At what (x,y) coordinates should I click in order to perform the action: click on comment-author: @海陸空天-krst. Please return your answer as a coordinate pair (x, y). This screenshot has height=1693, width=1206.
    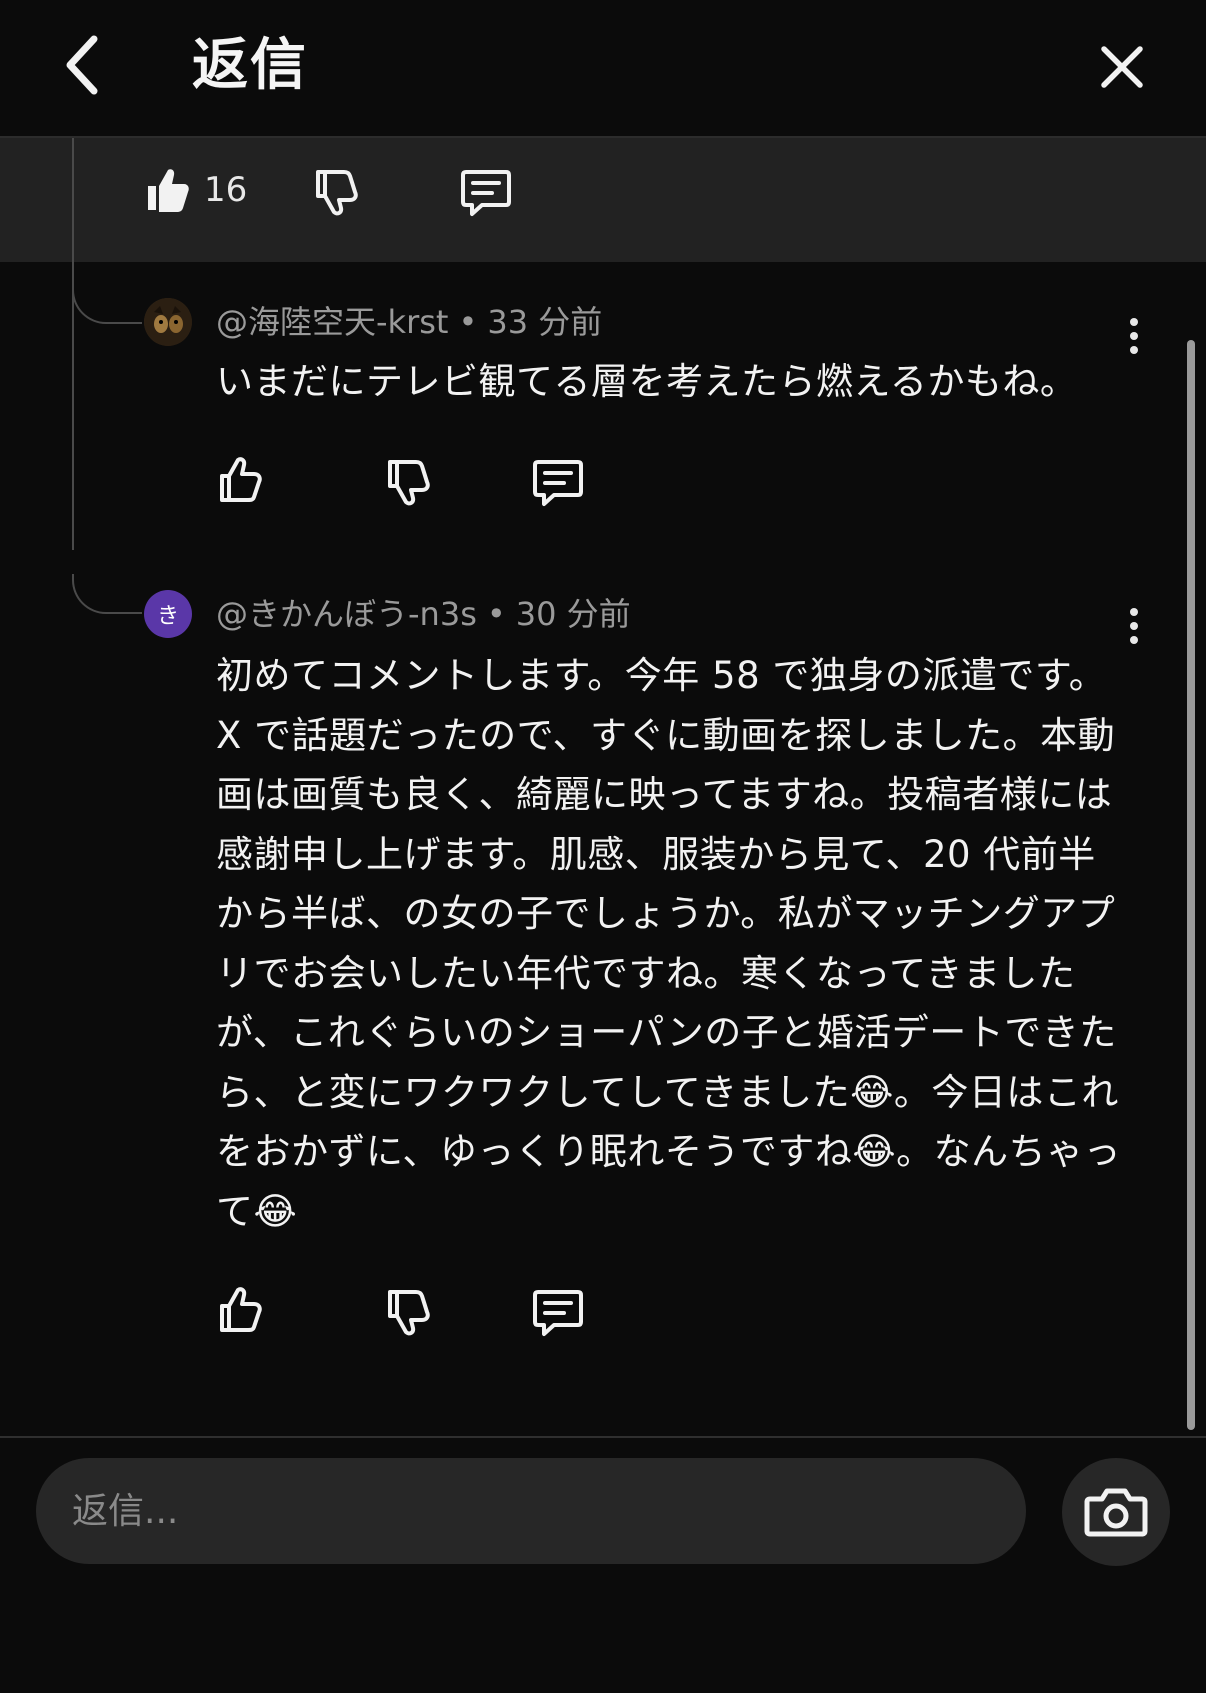
    Looking at the image, I should click on (332, 322).